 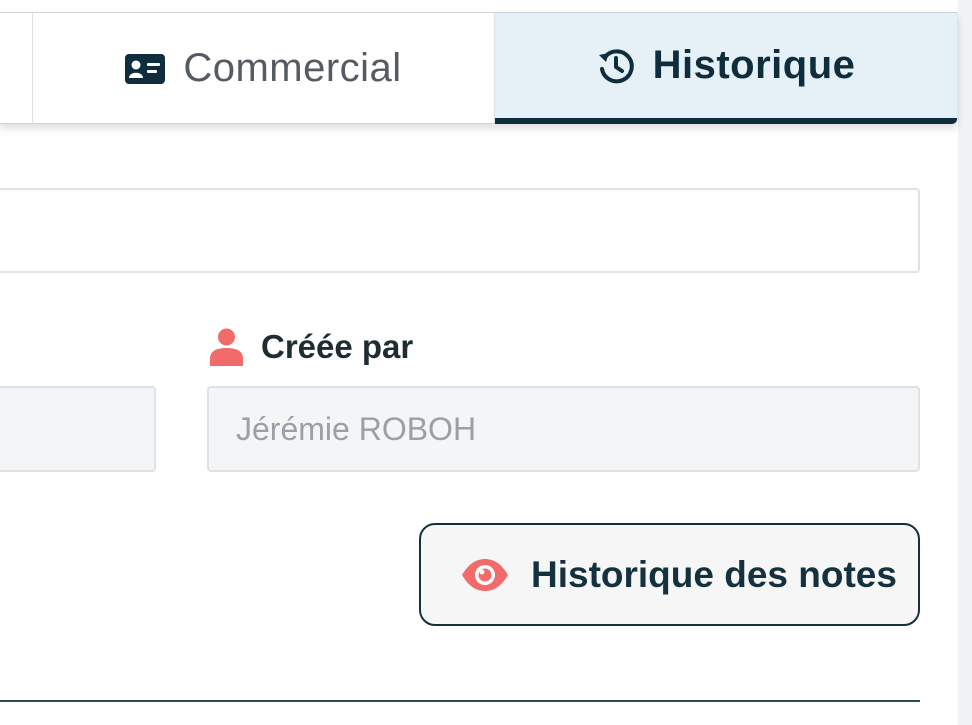 I want to click on section-divider, so click(x=460, y=701).